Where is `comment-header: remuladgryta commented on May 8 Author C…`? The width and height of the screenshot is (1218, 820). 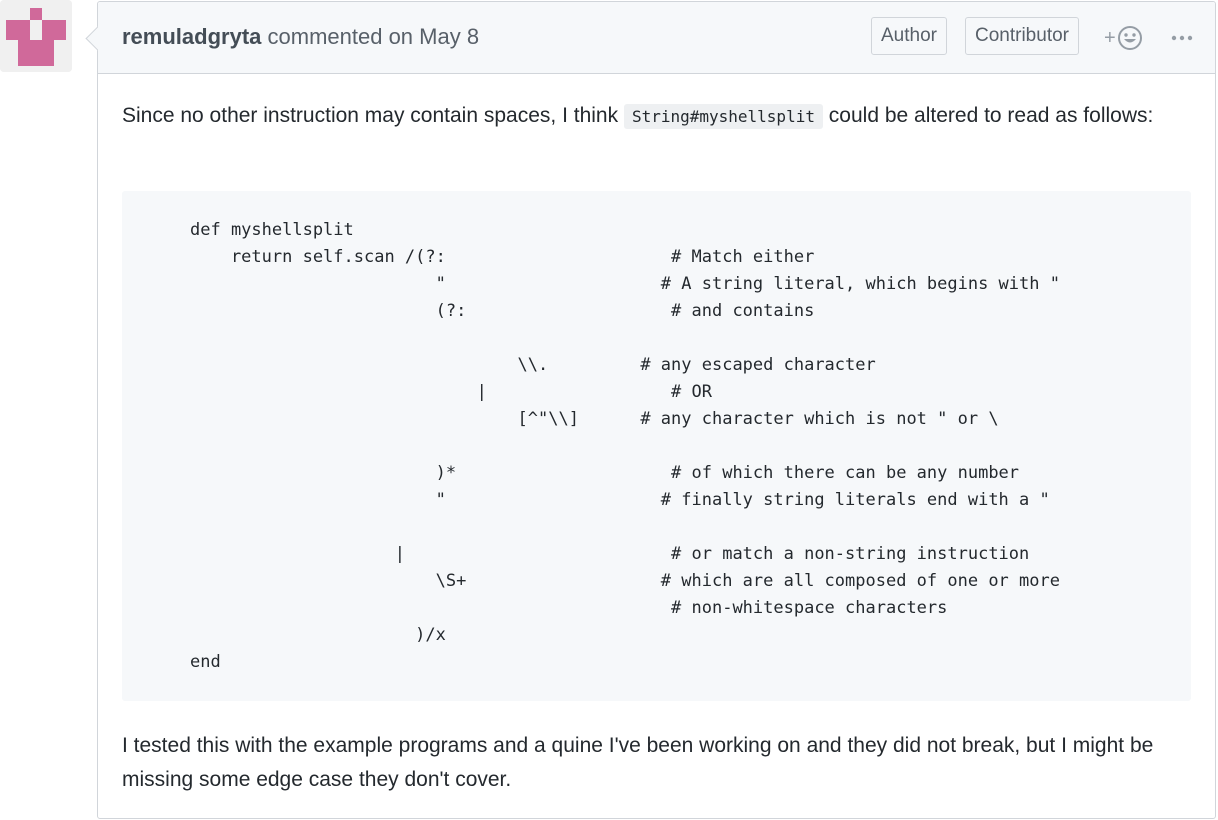
comment-header: remuladgryta commented on May 8 Author C… is located at coordinates (656, 38).